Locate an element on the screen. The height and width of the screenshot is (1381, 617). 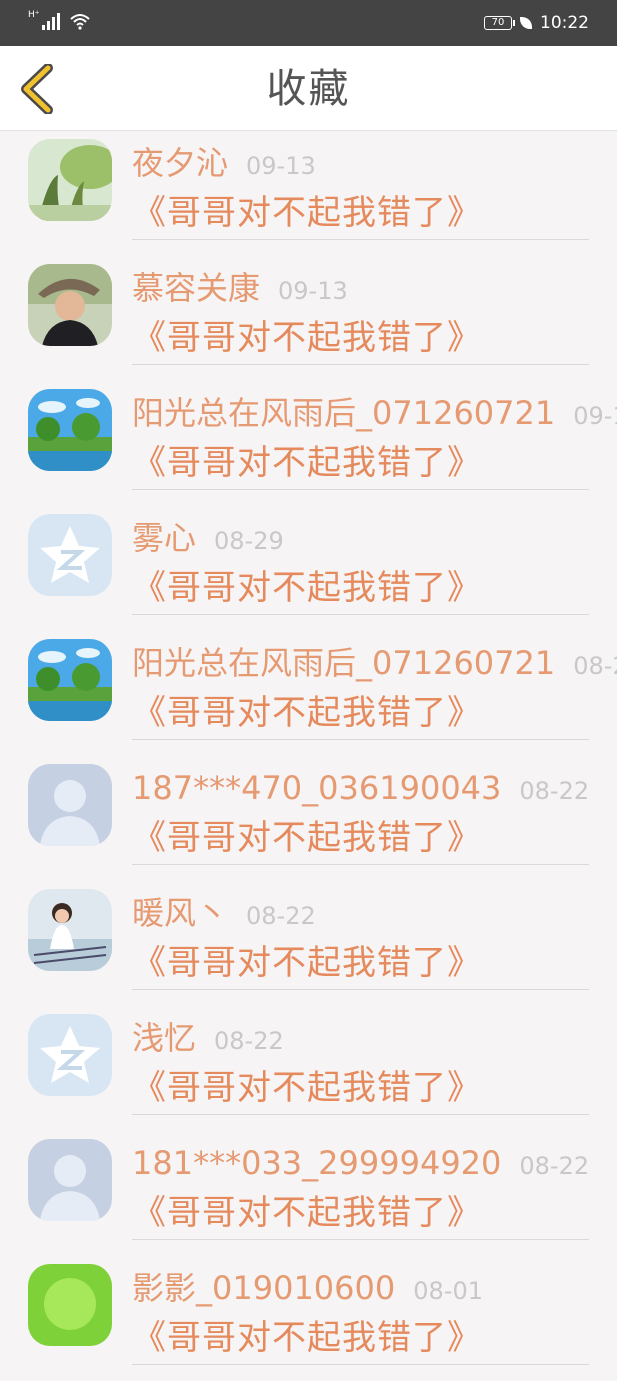
girl-photo-icon is located at coordinates (70, 930).